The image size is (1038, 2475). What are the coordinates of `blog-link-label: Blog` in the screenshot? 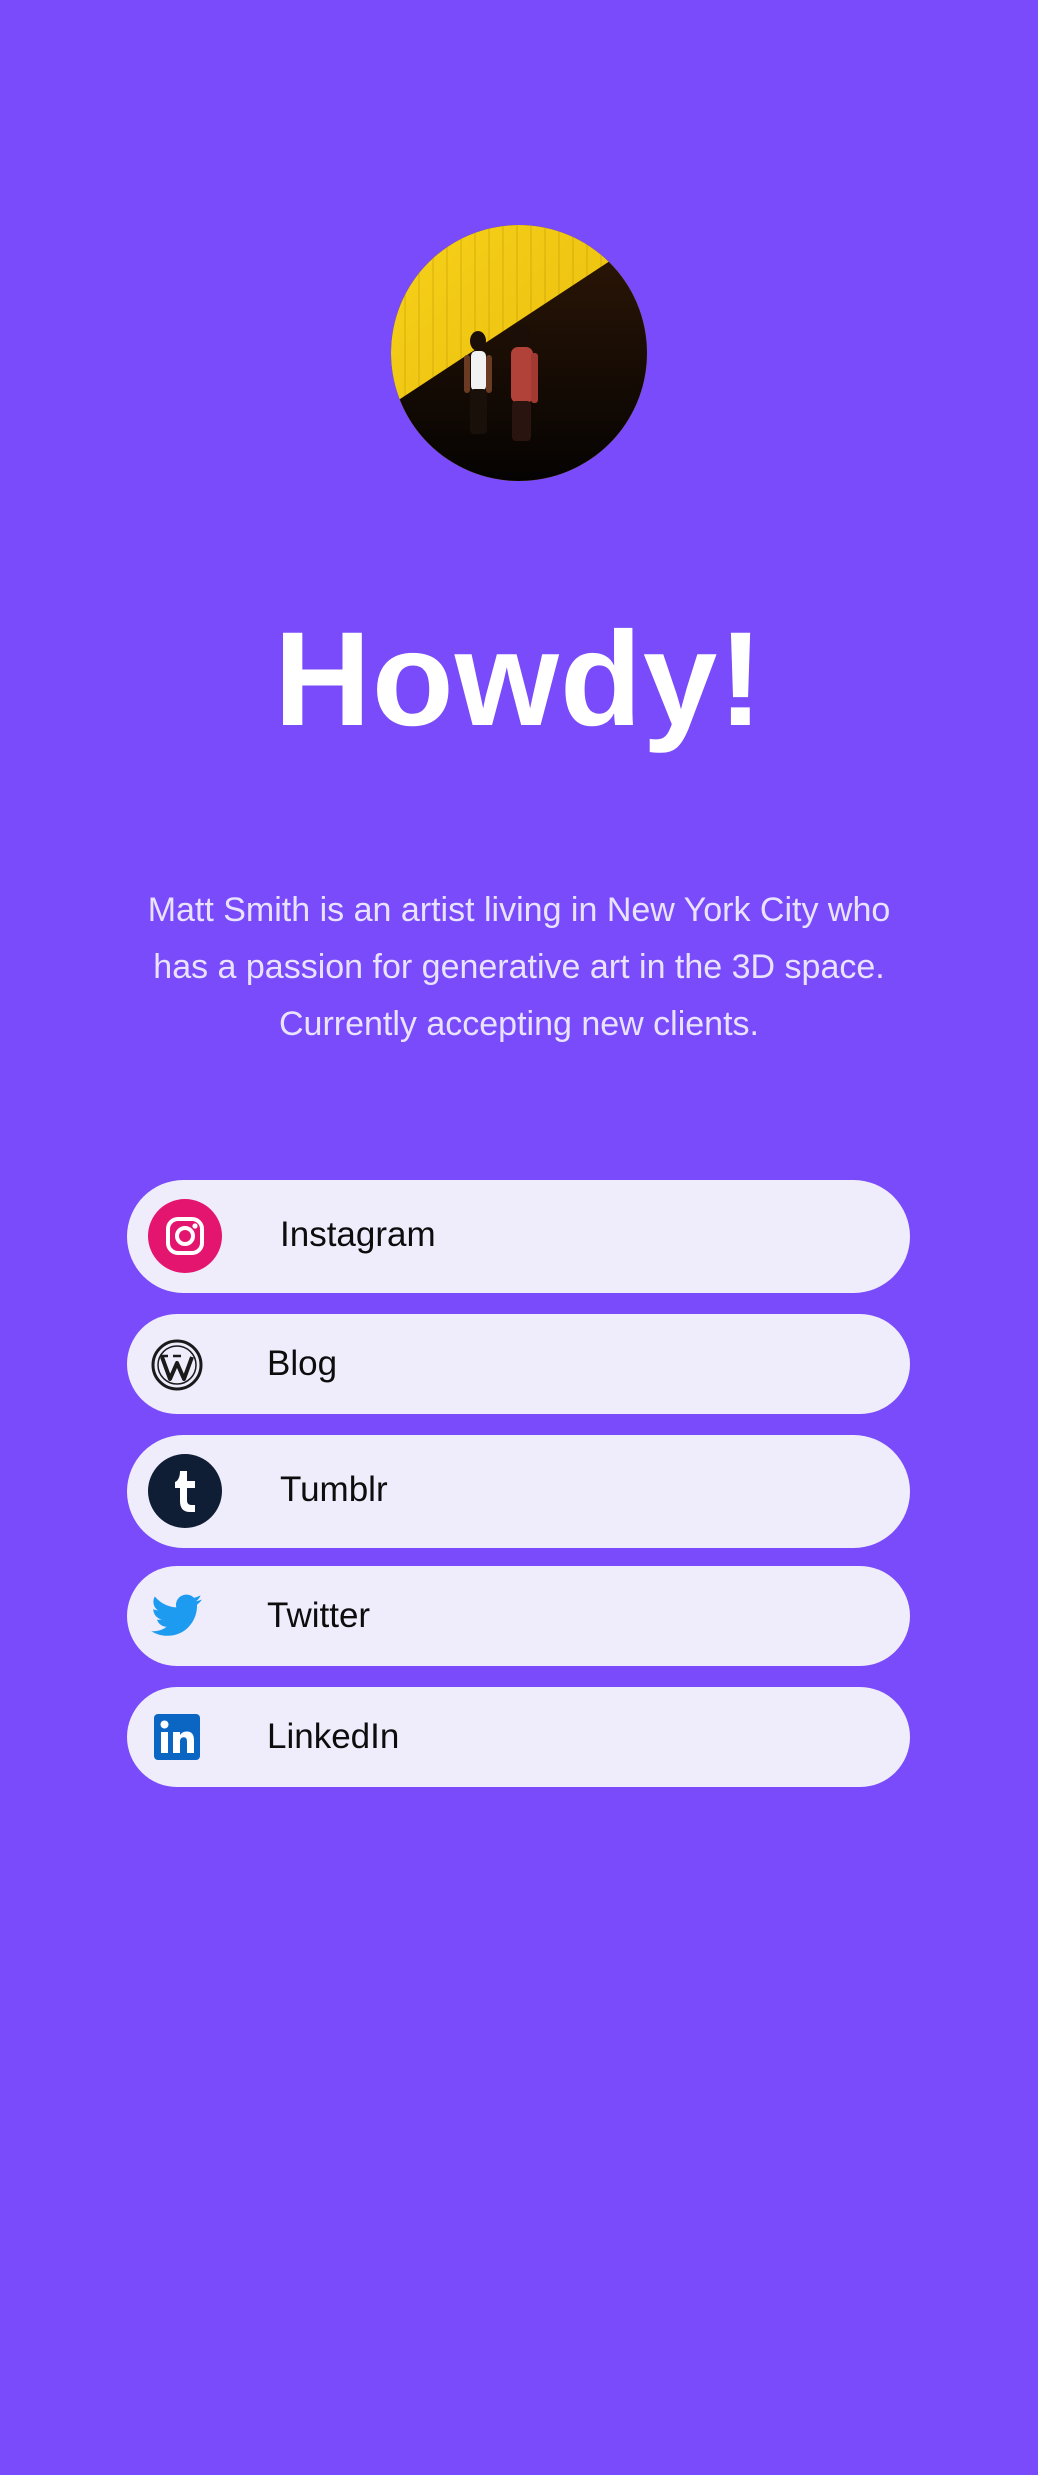 It's located at (302, 1363).